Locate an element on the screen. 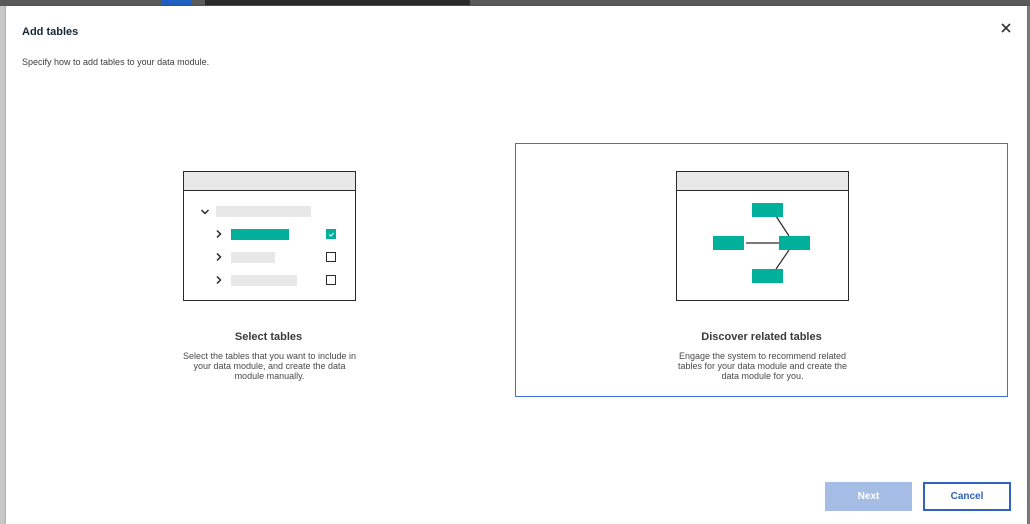  dialog-title: Add tables is located at coordinates (50, 32).